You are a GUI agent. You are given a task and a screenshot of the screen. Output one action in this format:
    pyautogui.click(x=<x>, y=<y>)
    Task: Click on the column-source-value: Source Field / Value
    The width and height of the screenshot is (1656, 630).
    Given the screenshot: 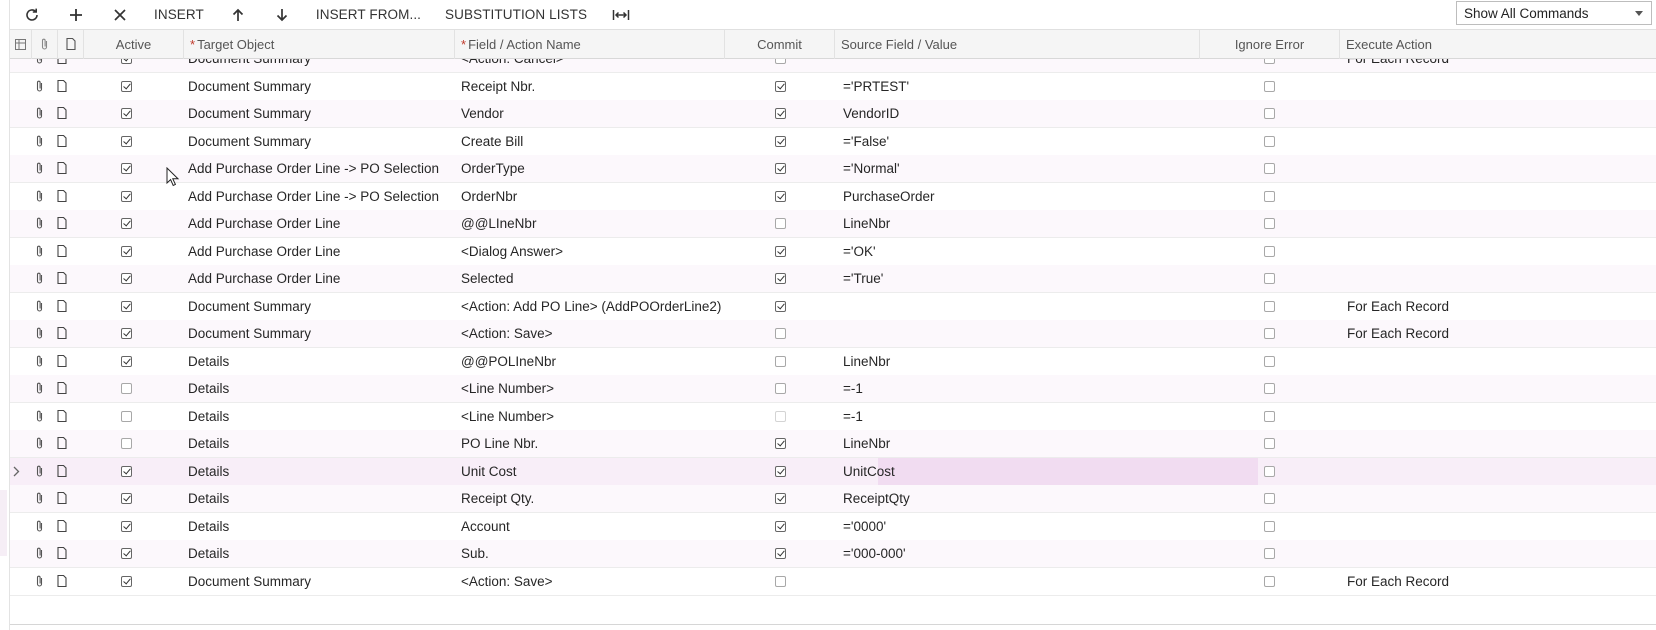 What is the action you would take?
    pyautogui.click(x=1017, y=44)
    